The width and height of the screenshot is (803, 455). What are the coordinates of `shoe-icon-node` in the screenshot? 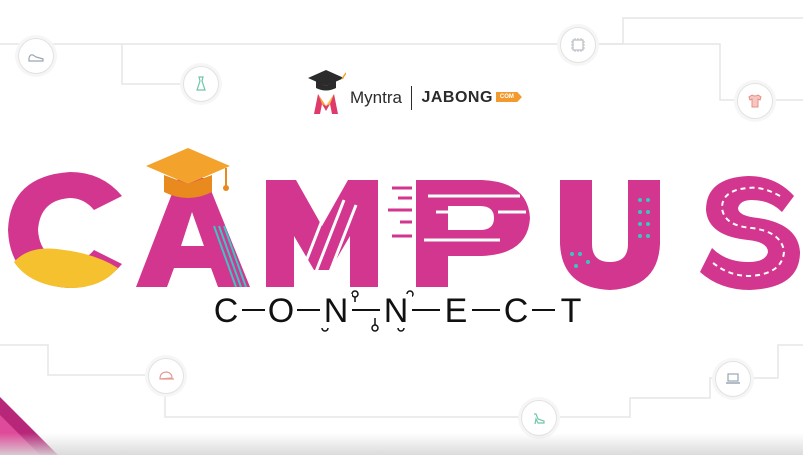 It's located at (36, 56).